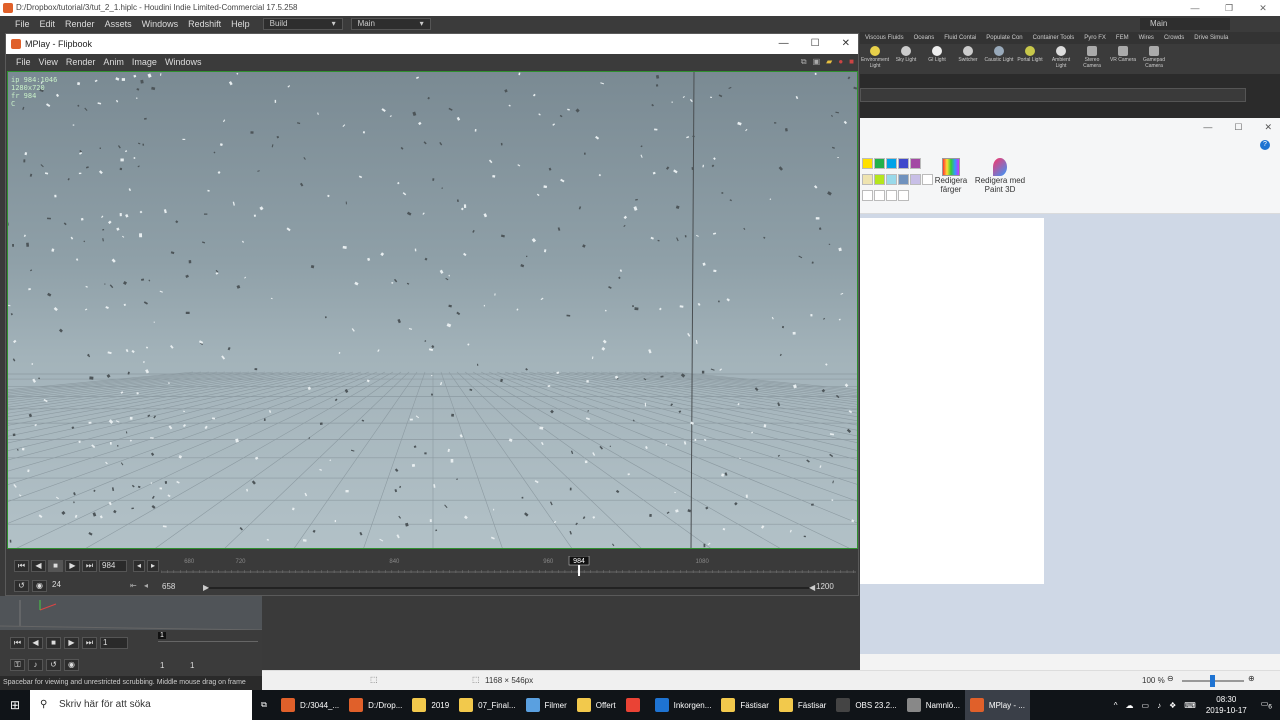 The image size is (1280, 720). I want to click on taskbar-app: Offert, so click(596, 705).